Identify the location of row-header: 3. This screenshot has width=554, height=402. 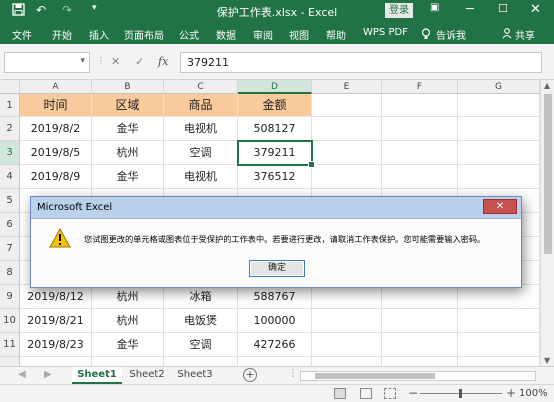
(10, 153).